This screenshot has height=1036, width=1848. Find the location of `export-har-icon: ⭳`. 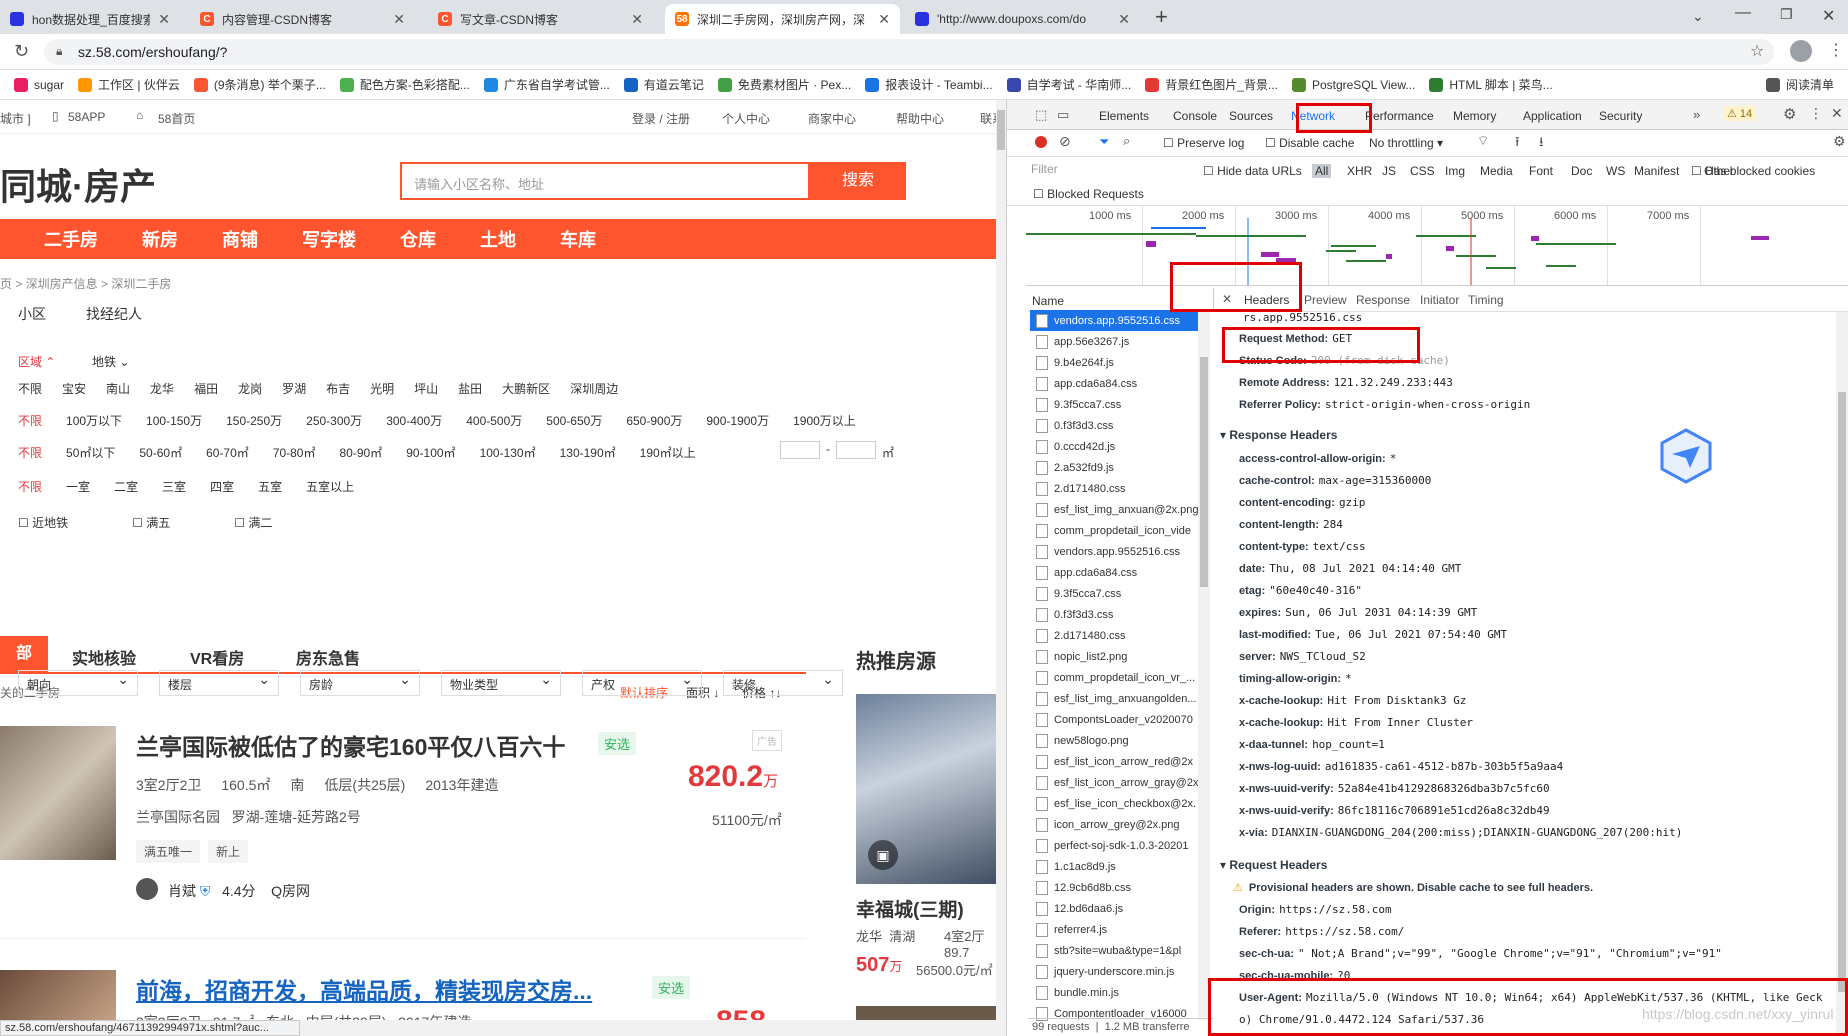

export-har-icon: ⭳ is located at coordinates (1541, 144).